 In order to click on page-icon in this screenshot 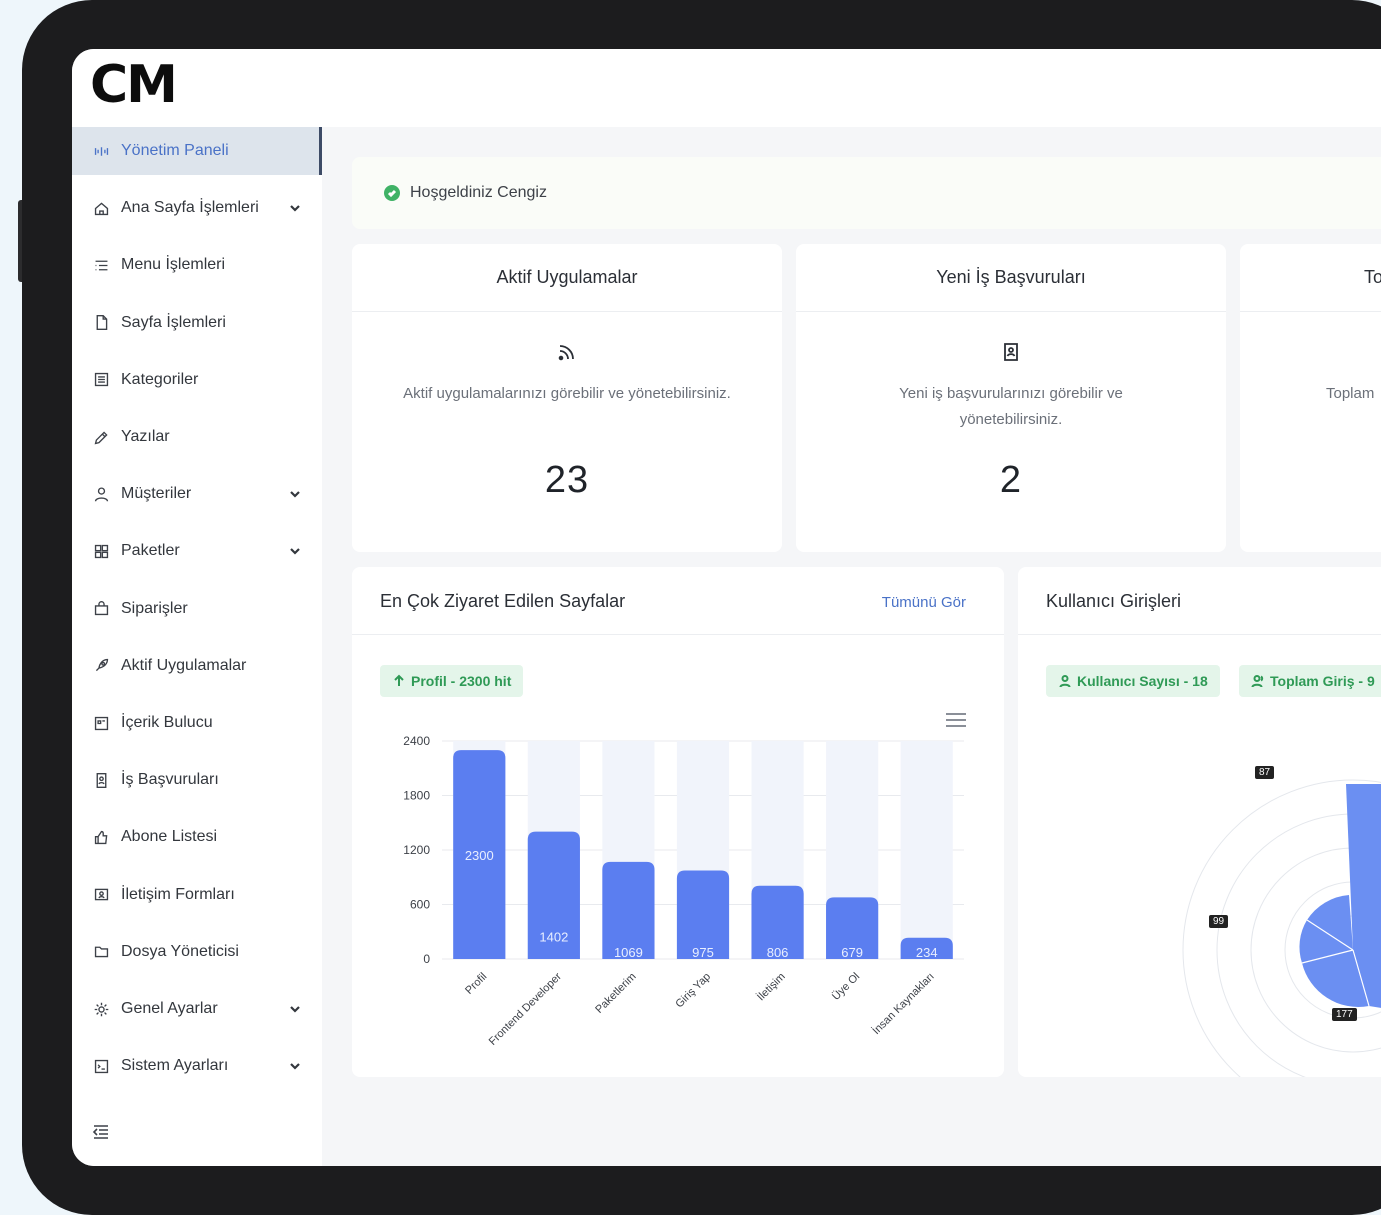, I will do `click(101, 323)`.